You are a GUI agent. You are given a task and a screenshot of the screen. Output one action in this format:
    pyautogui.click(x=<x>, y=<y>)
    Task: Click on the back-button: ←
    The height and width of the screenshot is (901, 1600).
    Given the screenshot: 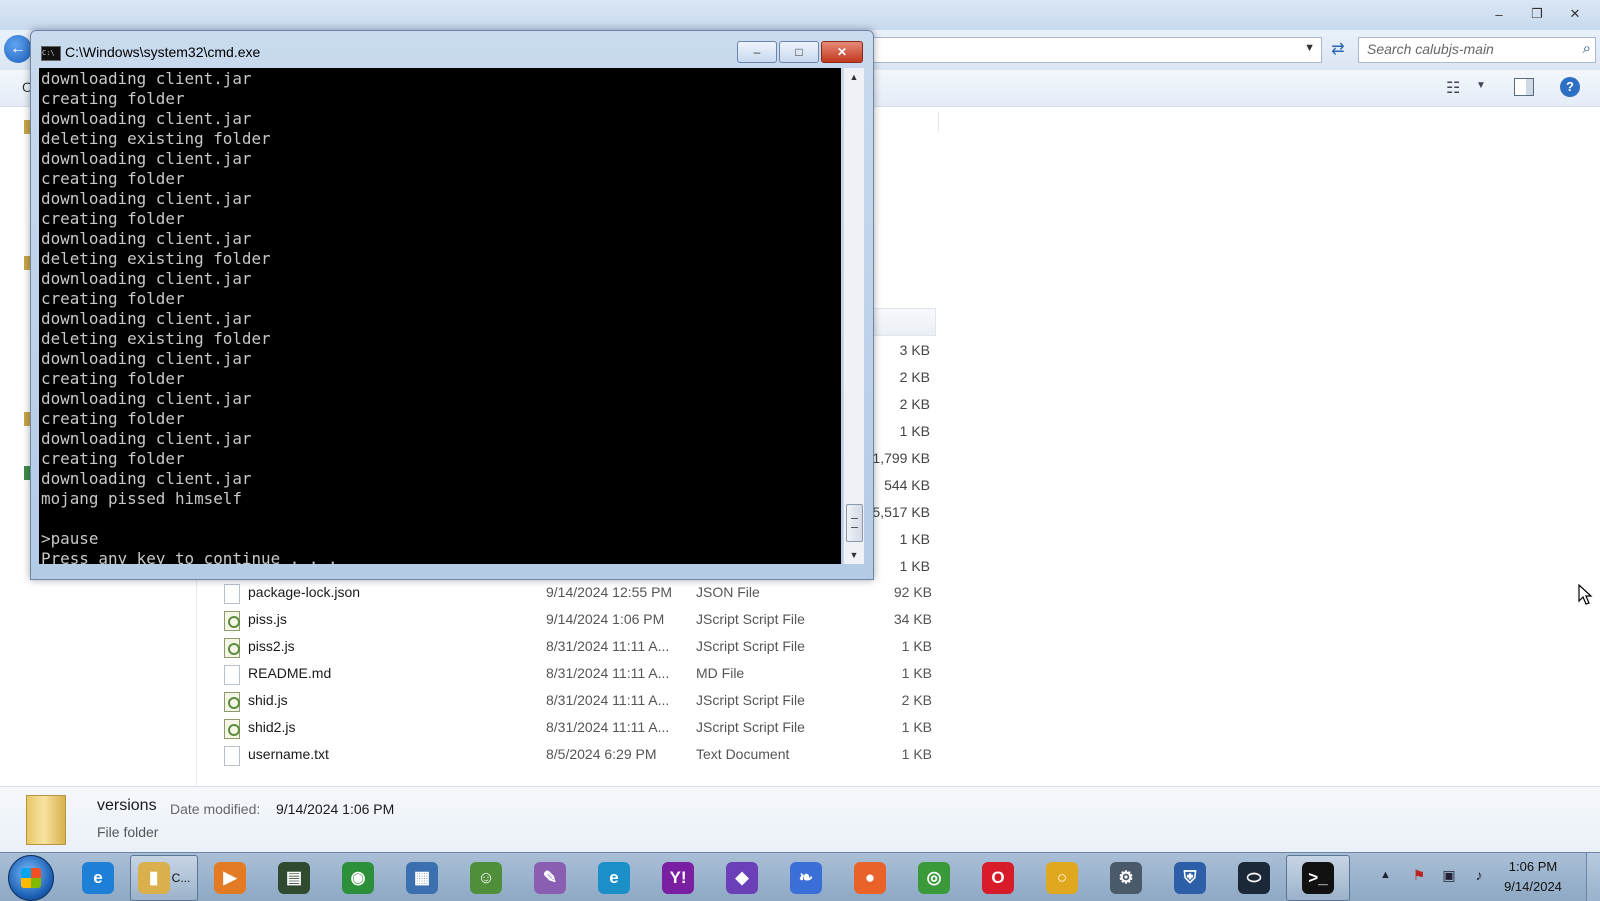 What is the action you would take?
    pyautogui.click(x=18, y=49)
    